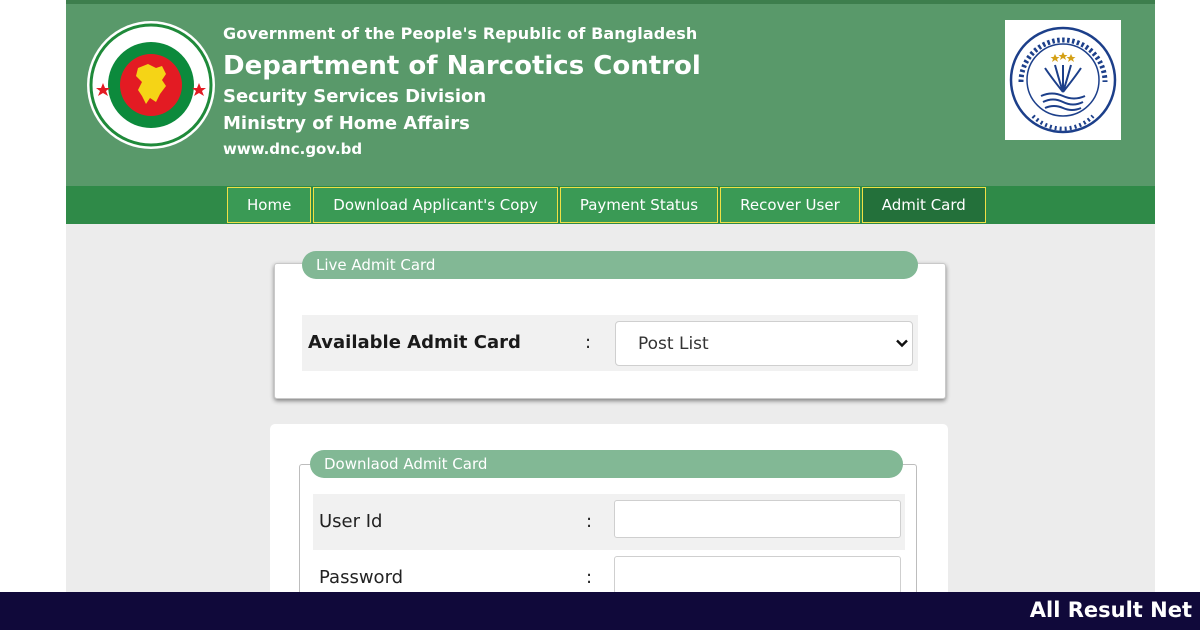 Image resolution: width=1200 pixels, height=630 pixels. Describe the element at coordinates (764, 343) in the screenshot. I see `post-list-select: Post List` at that location.